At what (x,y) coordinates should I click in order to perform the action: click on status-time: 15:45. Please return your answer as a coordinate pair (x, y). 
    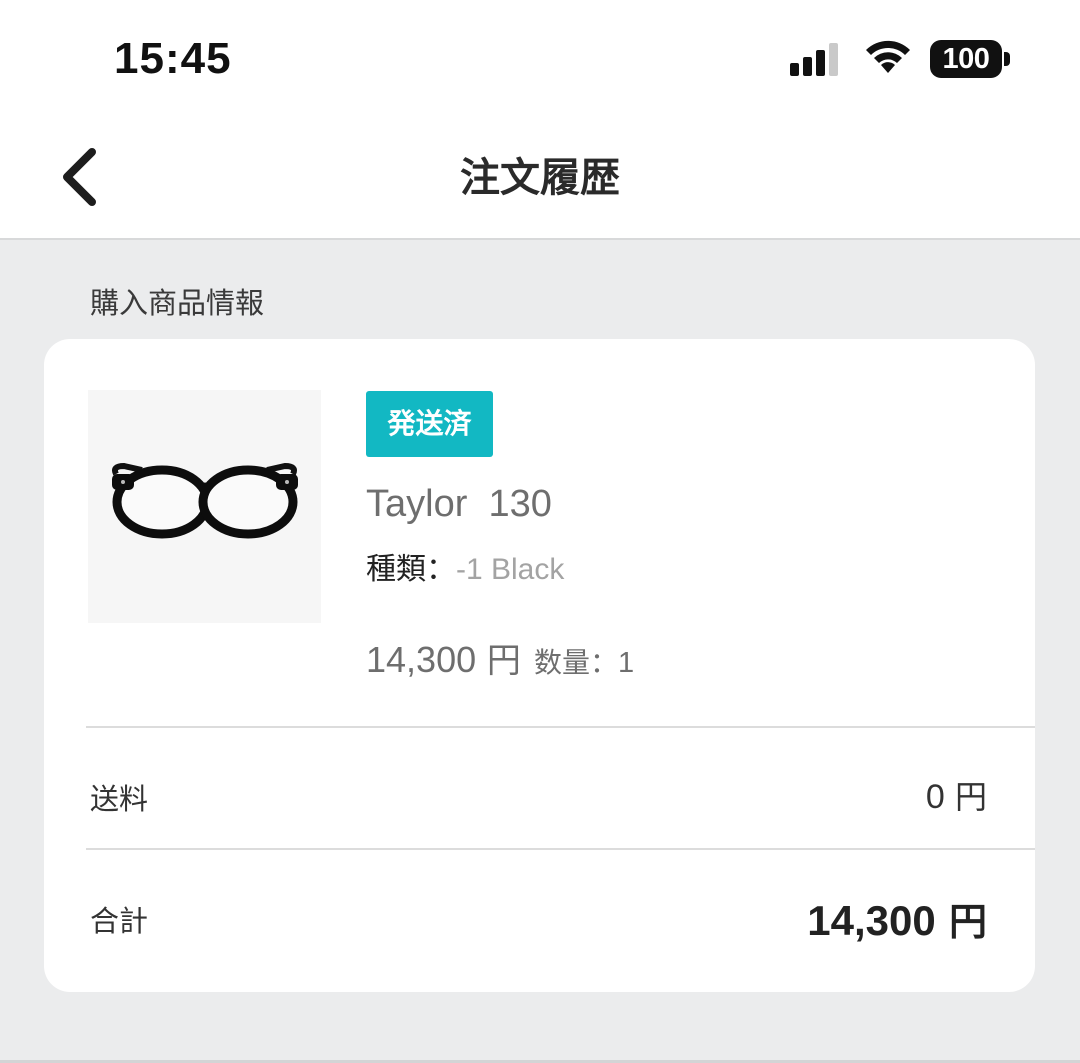
    Looking at the image, I should click on (173, 58).